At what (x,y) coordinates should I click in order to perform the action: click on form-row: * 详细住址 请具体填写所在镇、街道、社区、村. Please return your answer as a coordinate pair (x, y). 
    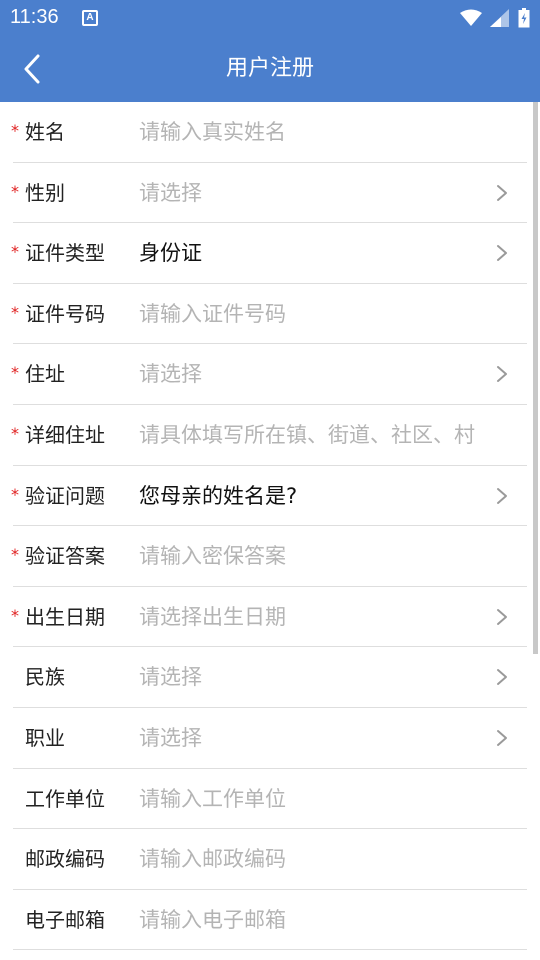
    Looking at the image, I should click on (269, 435).